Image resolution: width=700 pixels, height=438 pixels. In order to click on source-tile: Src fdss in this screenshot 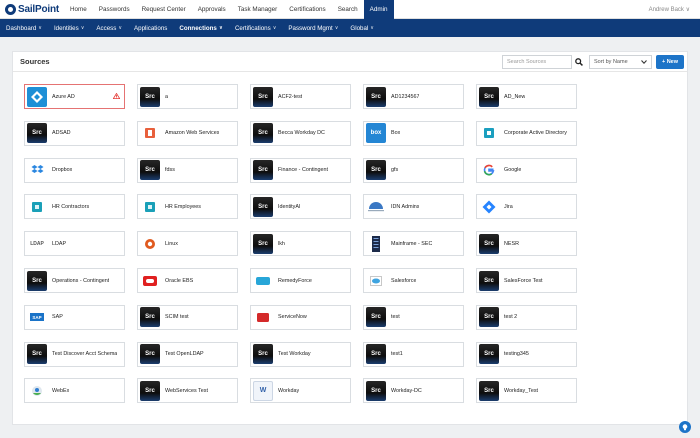, I will do `click(187, 170)`.